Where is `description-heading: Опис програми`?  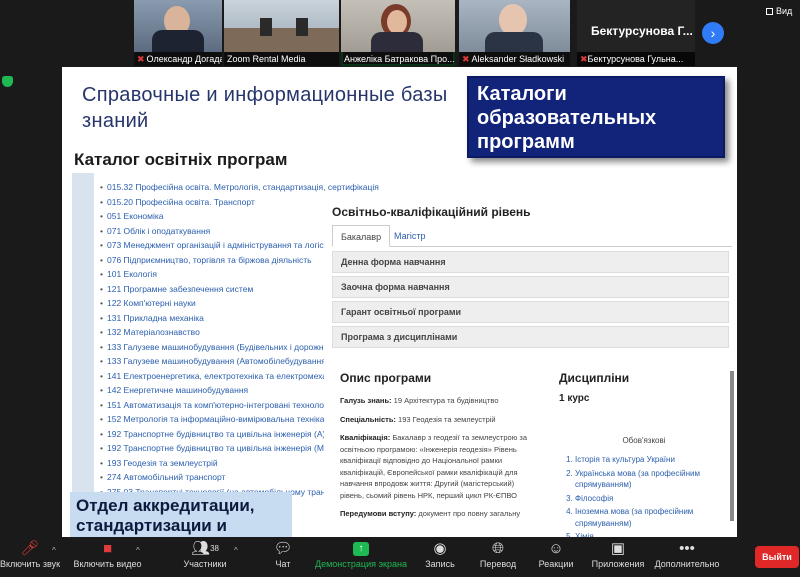 description-heading: Опис програми is located at coordinates (386, 378).